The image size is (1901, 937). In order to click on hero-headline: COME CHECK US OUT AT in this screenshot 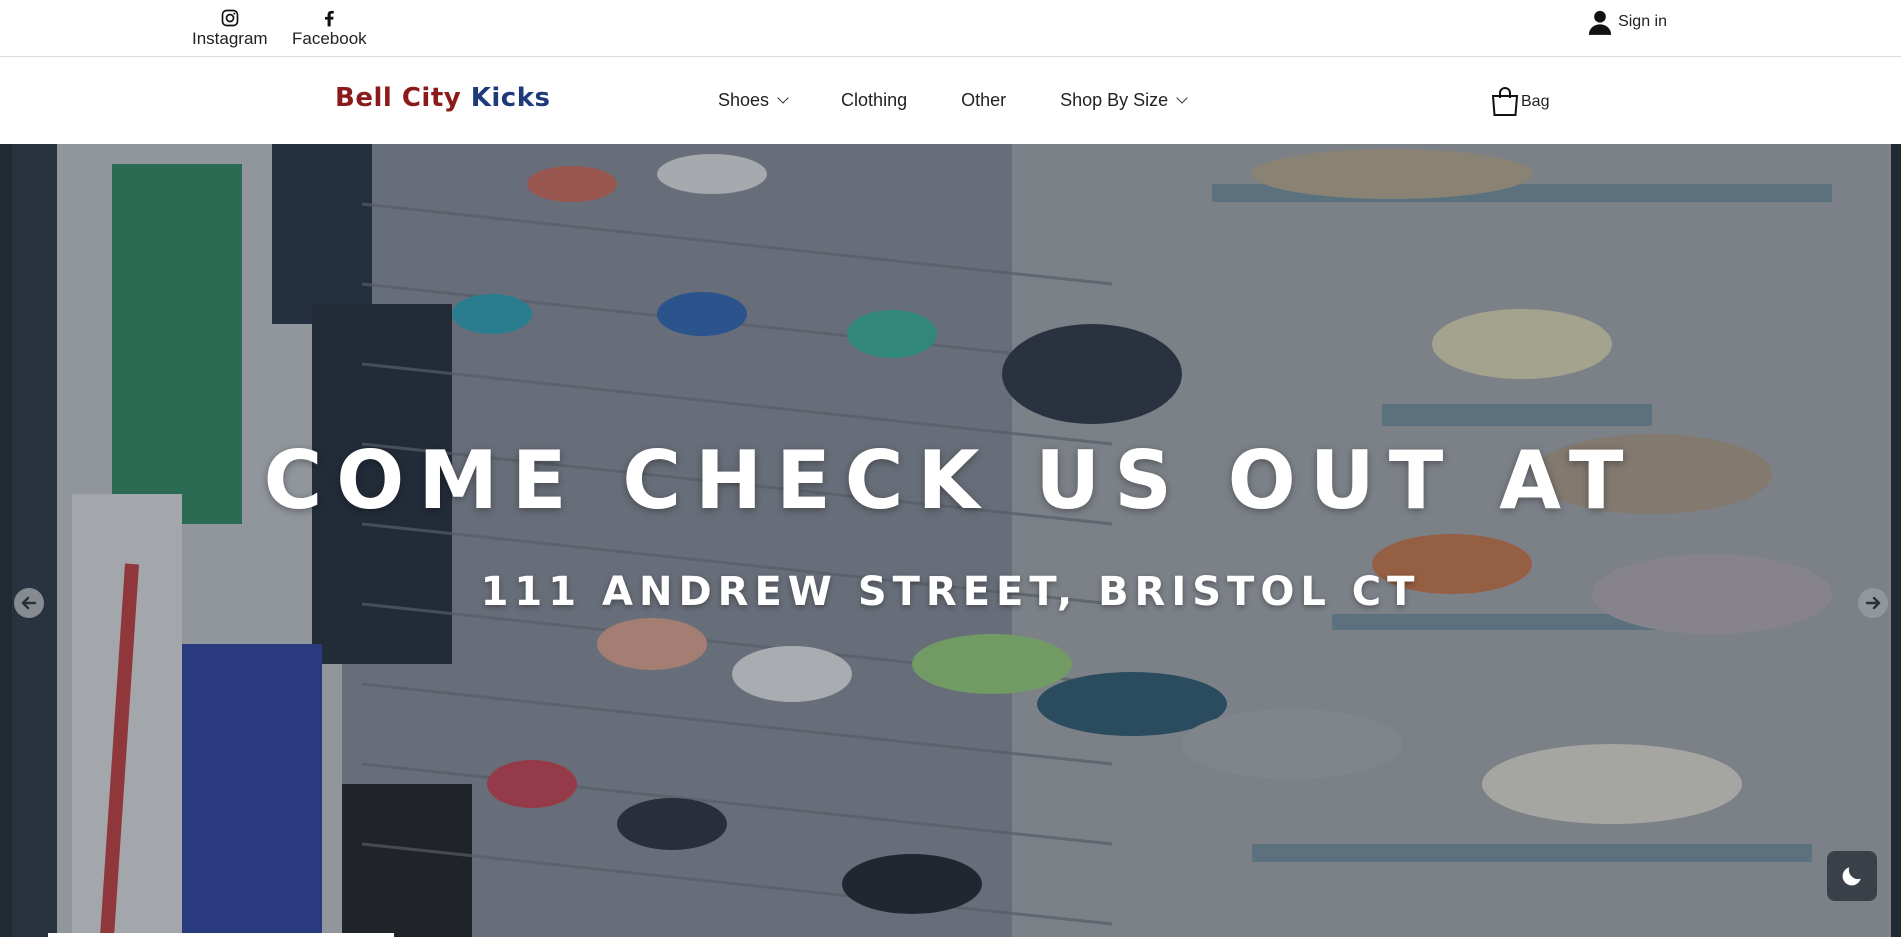, I will do `click(950, 480)`.